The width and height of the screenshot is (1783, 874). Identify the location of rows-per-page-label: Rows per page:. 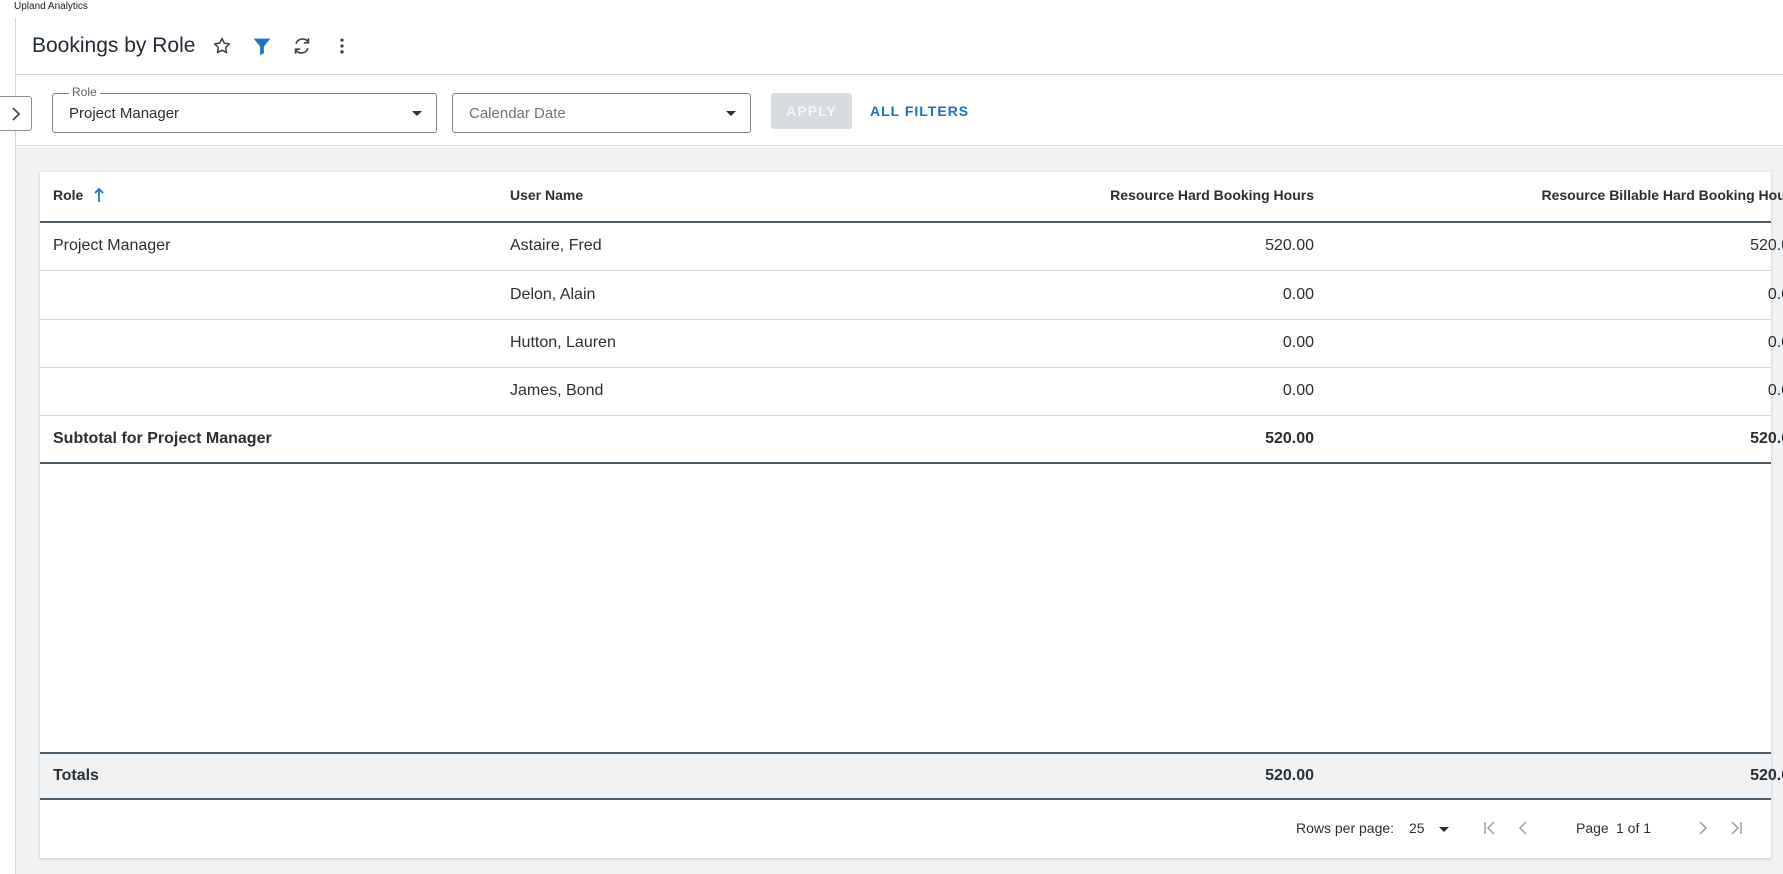
(1345, 828).